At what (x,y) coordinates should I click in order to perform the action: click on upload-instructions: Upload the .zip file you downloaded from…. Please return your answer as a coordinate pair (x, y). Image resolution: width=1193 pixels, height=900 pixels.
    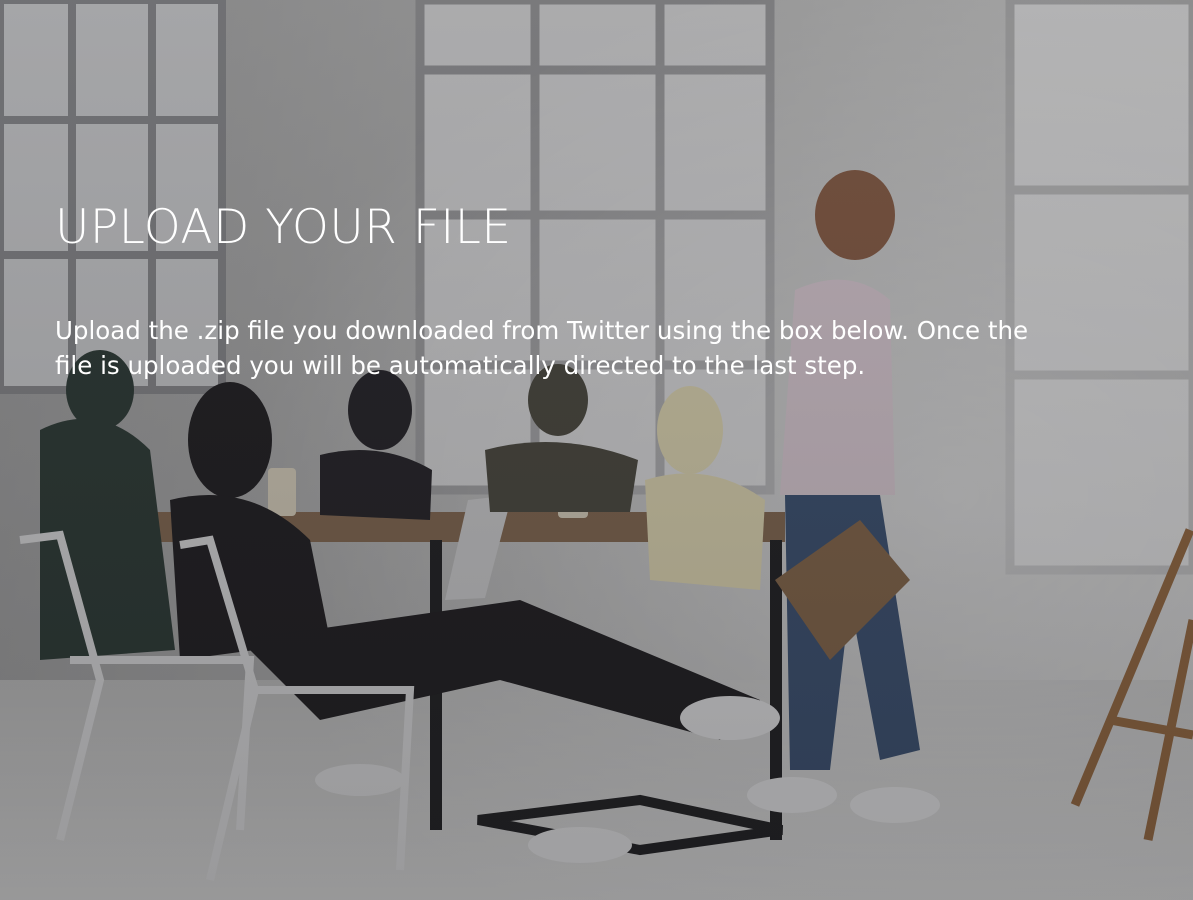
    Looking at the image, I should click on (542, 348).